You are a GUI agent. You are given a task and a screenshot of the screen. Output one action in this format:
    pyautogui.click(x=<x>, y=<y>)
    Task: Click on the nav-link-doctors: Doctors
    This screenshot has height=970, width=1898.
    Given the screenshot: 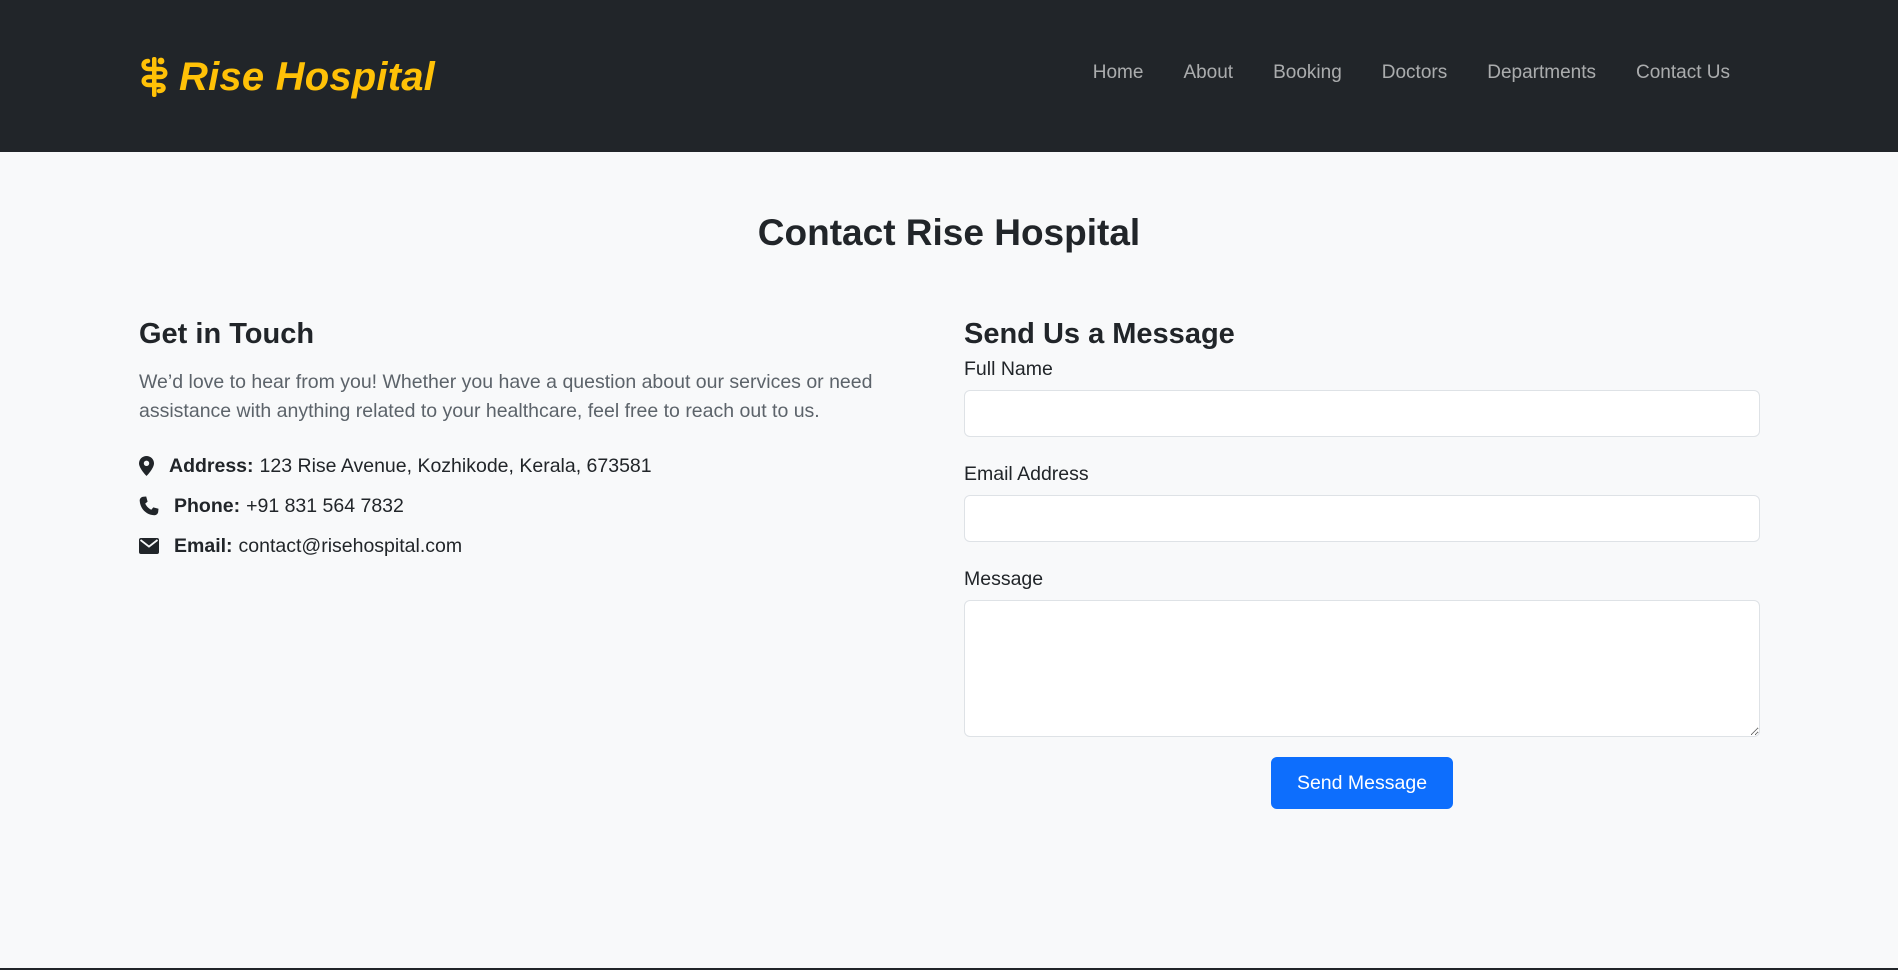 What is the action you would take?
    pyautogui.click(x=1414, y=73)
    